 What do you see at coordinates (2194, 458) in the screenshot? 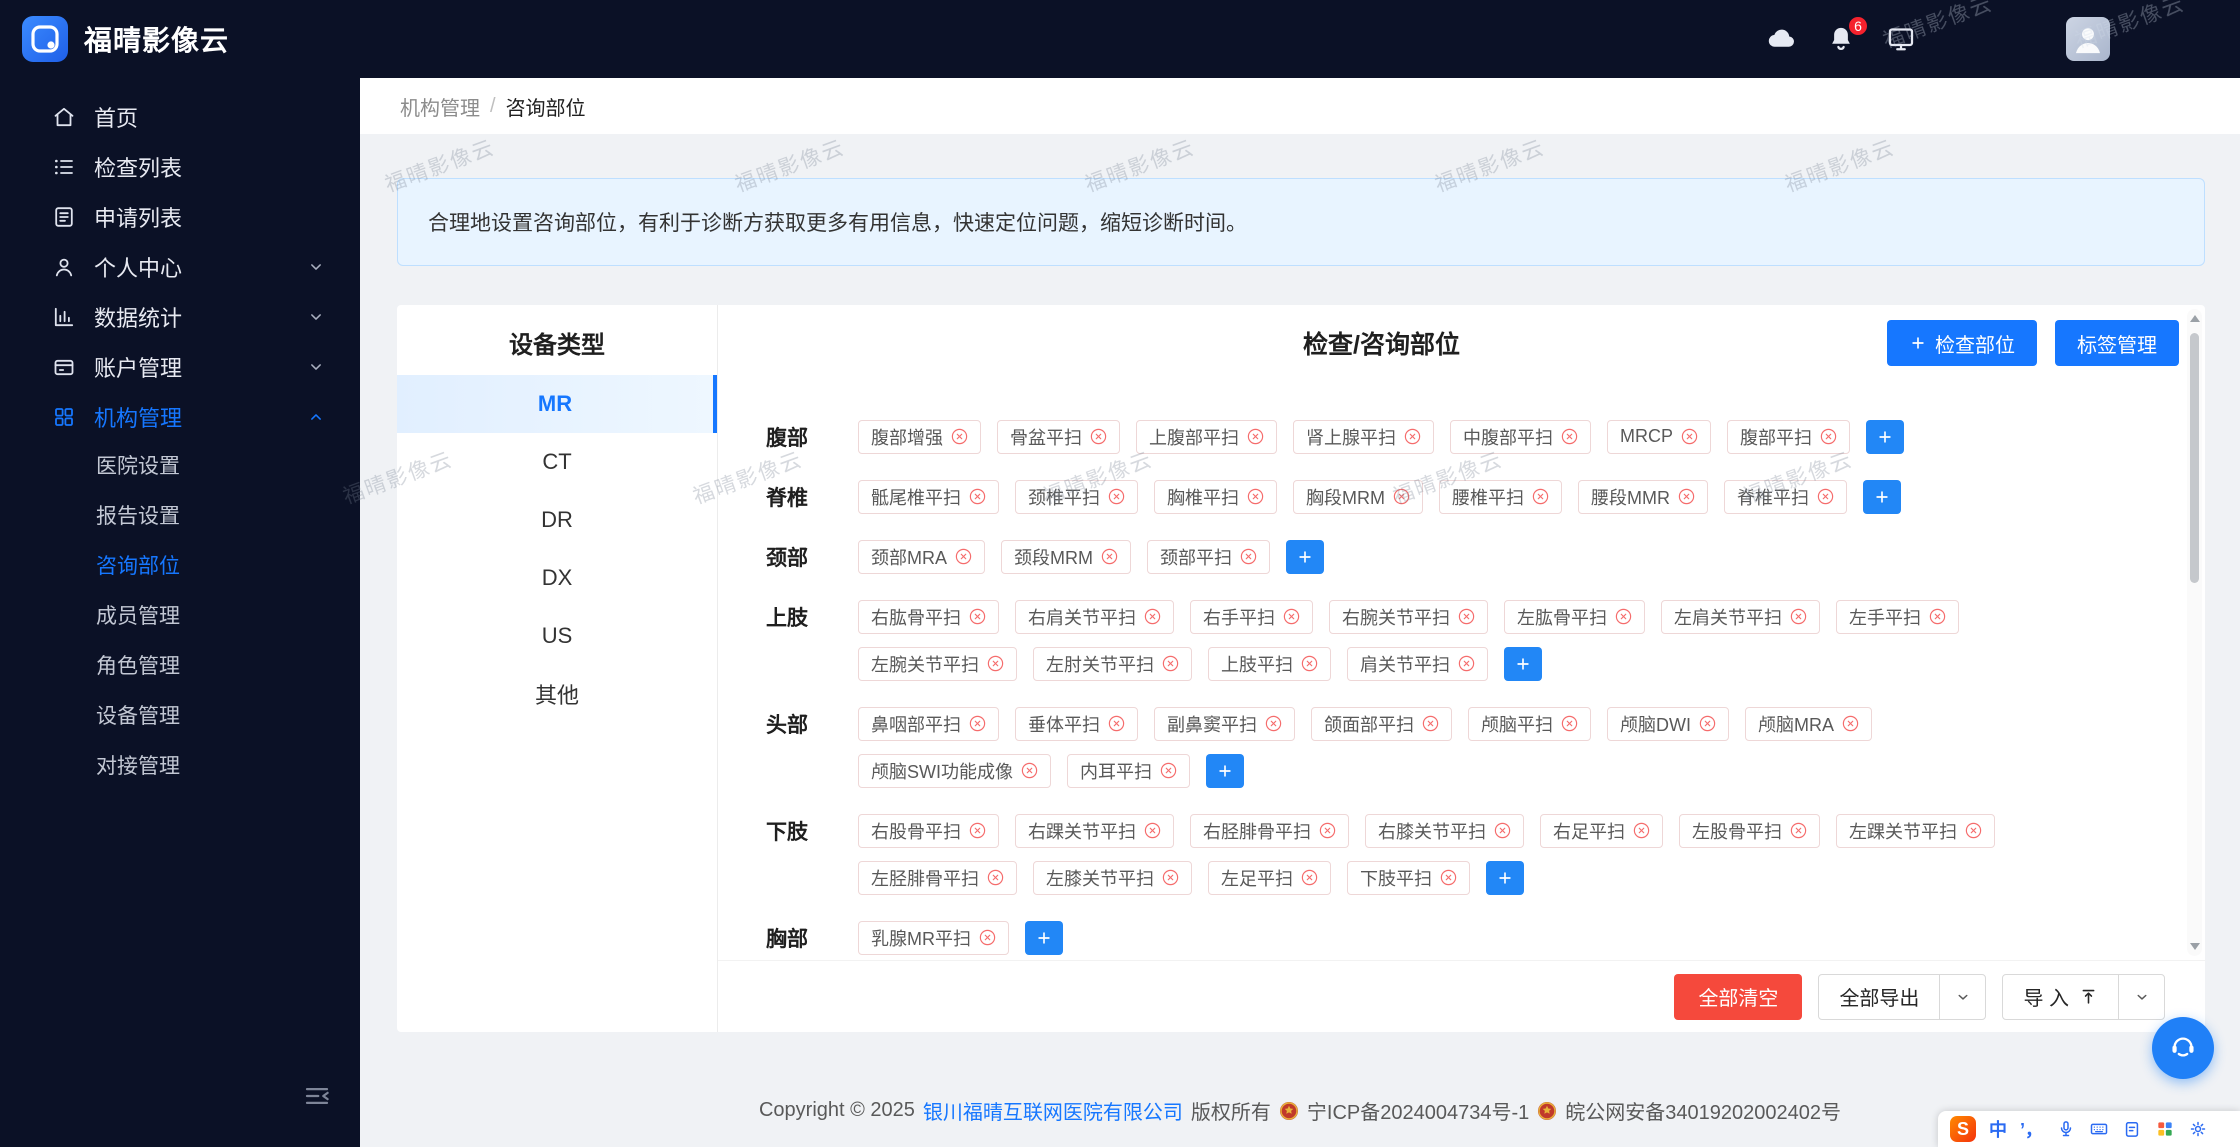
I see `scroll-thumb` at bounding box center [2194, 458].